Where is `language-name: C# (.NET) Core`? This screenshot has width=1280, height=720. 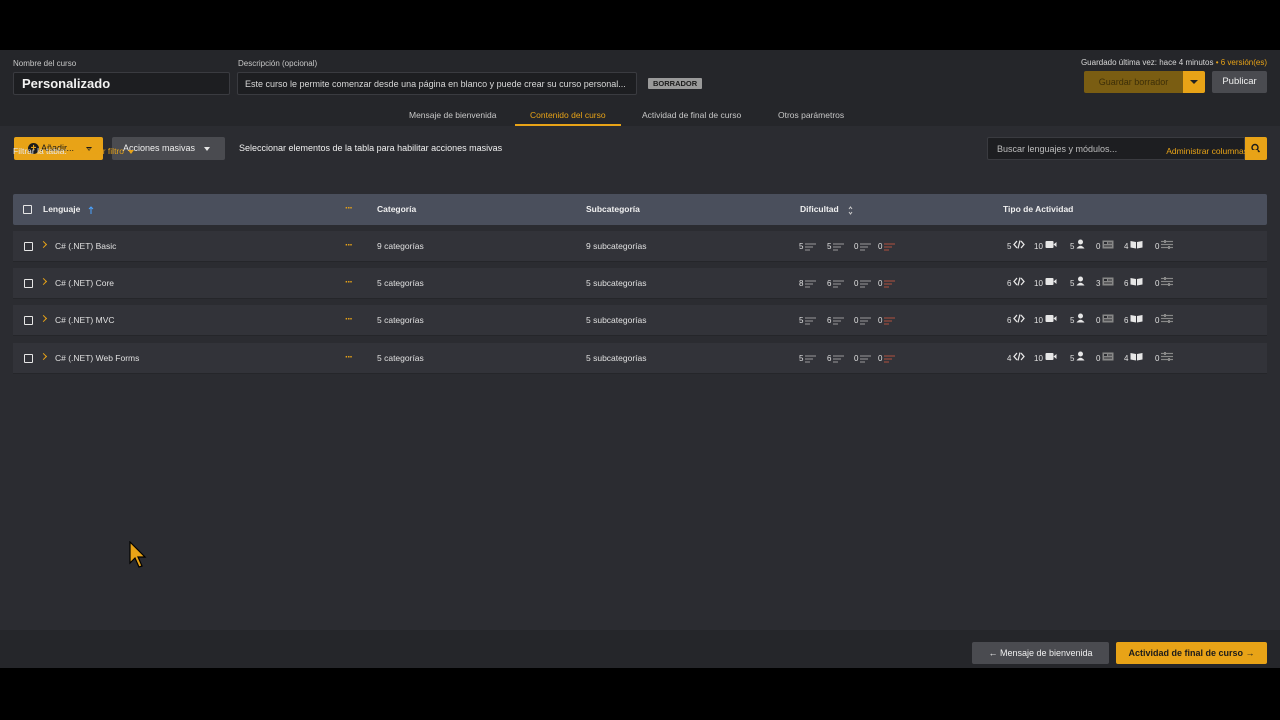 language-name: C# (.NET) Core is located at coordinates (85, 283).